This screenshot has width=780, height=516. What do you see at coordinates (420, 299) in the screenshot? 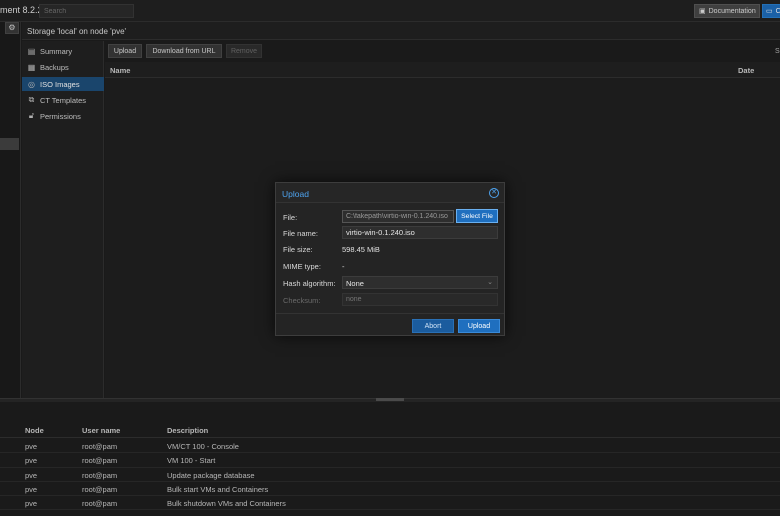
I see `checksum-field` at bounding box center [420, 299].